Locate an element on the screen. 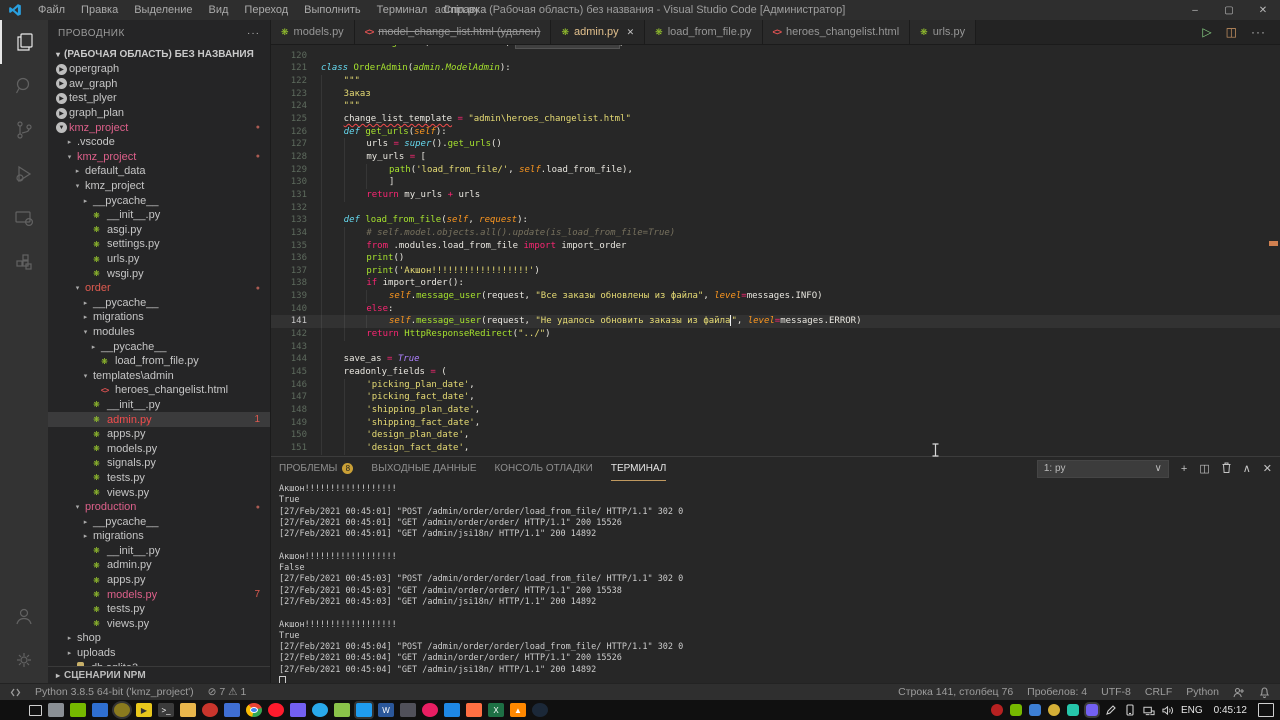  tray-phone is located at coordinates (1130, 710).